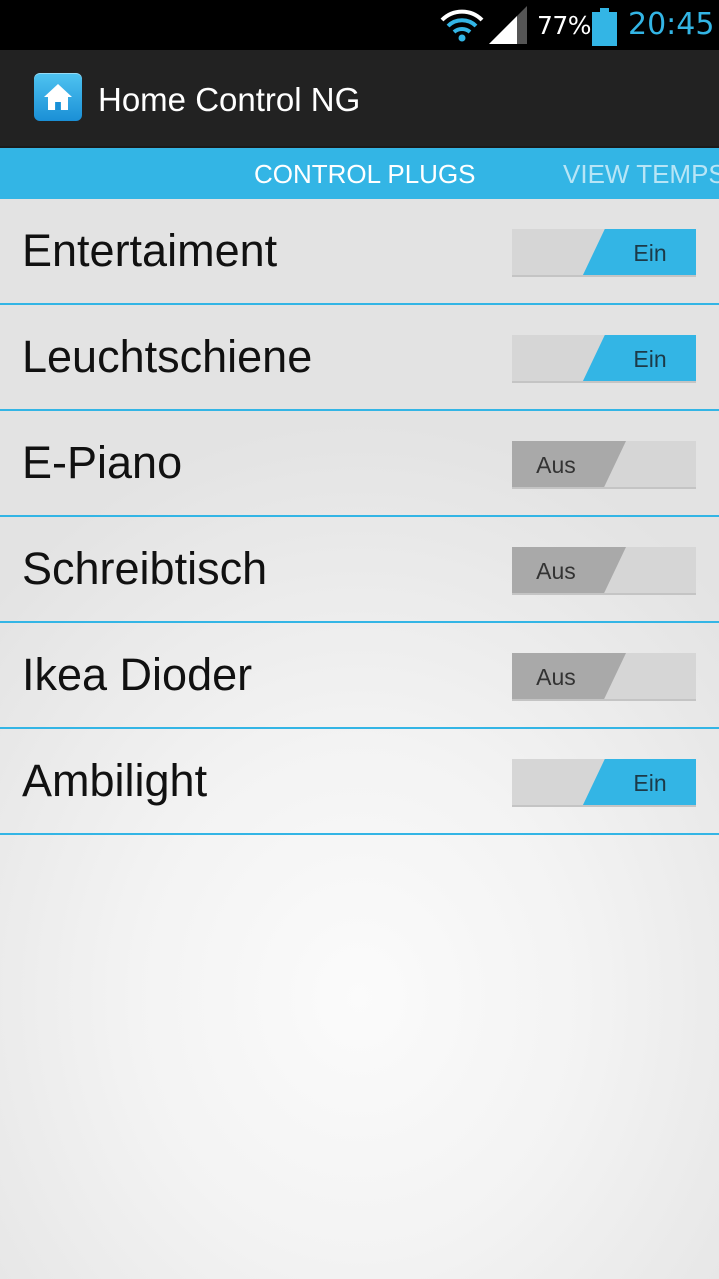 This screenshot has width=719, height=1279. I want to click on list-item: Leuchtschiene Ein, so click(359, 358).